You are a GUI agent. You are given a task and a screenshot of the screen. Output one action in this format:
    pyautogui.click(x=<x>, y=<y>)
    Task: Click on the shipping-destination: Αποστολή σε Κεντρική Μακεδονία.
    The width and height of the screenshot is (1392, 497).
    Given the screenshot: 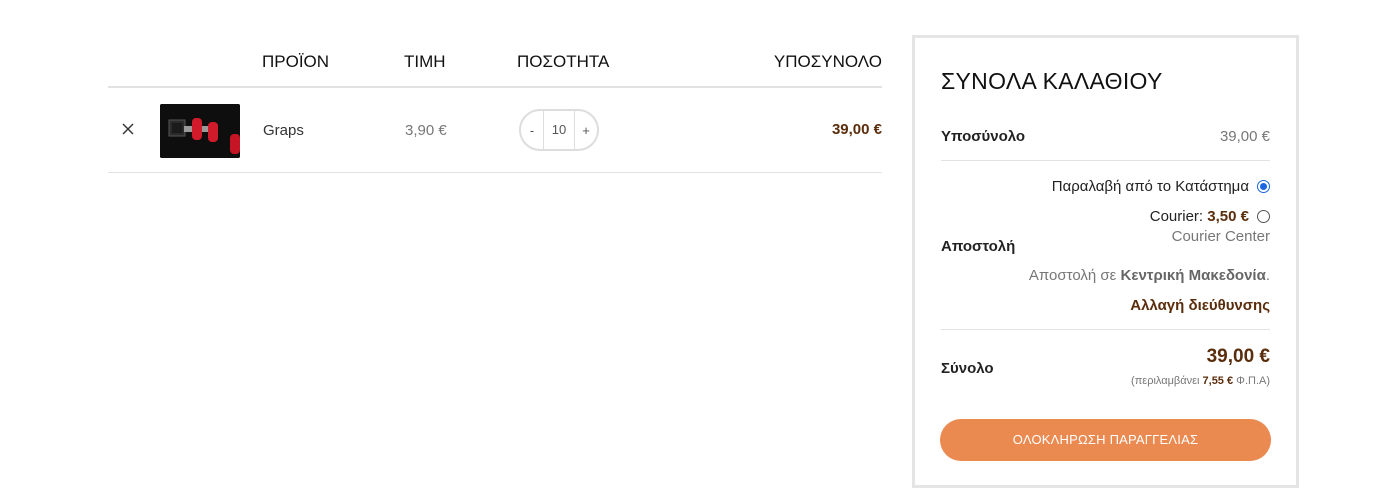 What is the action you would take?
    pyautogui.click(x=1149, y=275)
    